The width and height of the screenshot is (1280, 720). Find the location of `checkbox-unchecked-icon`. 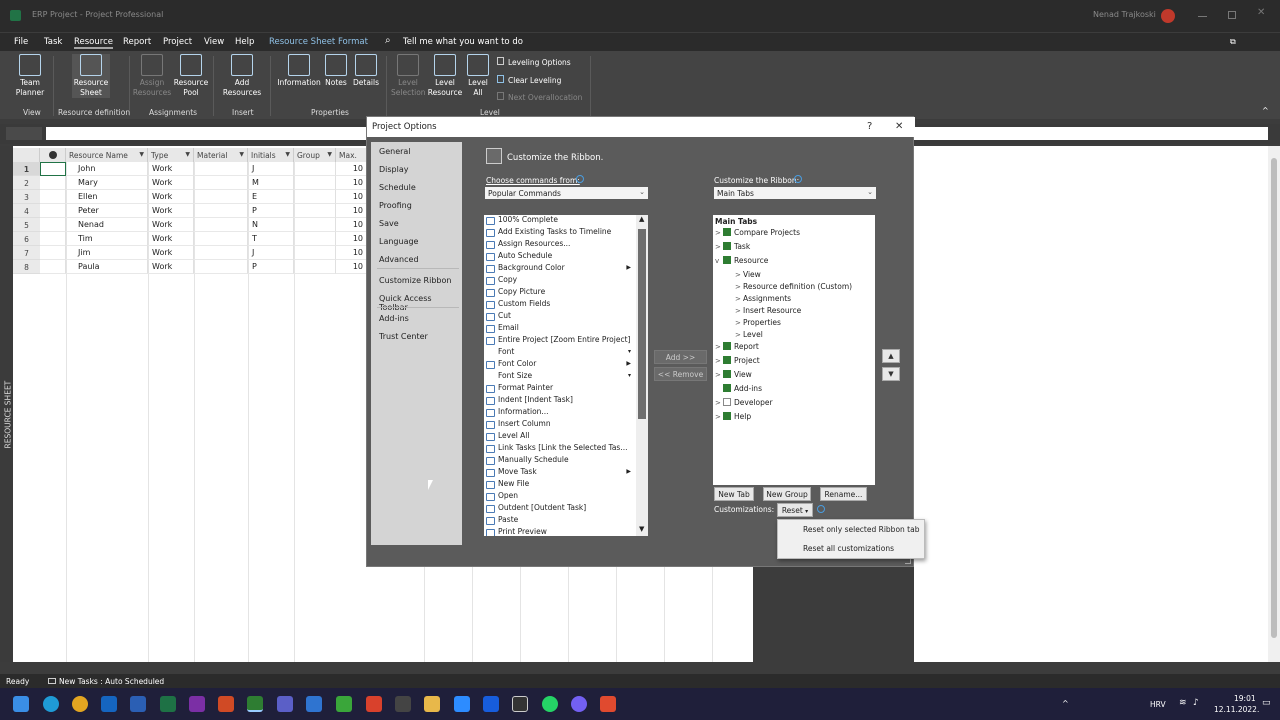

checkbox-unchecked-icon is located at coordinates (727, 402).